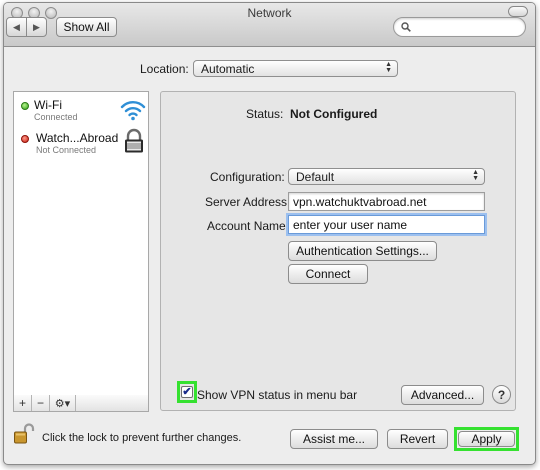  I want to click on wifi-icon, so click(133, 111).